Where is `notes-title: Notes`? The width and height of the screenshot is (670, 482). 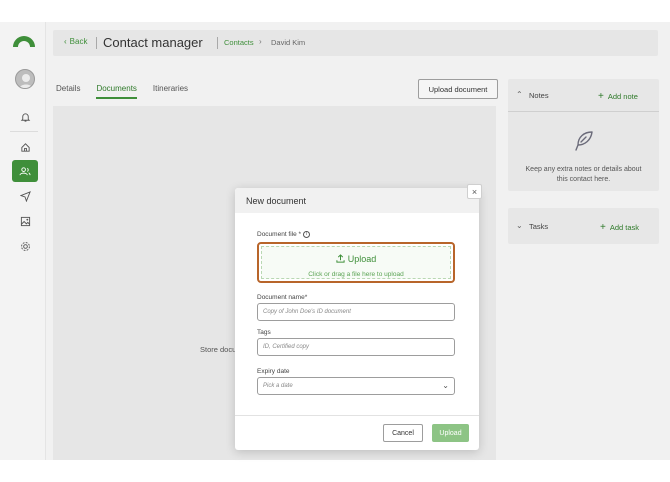
notes-title: Notes is located at coordinates (539, 95).